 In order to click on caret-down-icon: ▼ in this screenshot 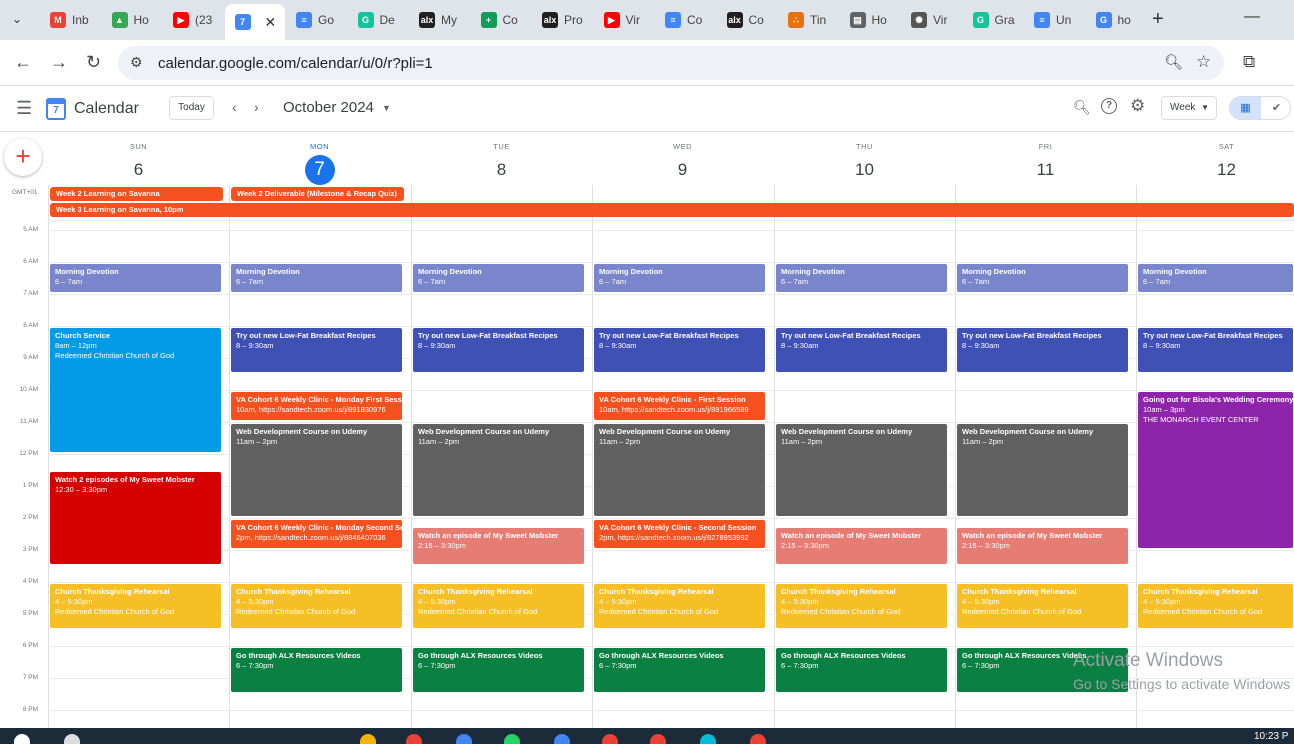, I will do `click(386, 108)`.